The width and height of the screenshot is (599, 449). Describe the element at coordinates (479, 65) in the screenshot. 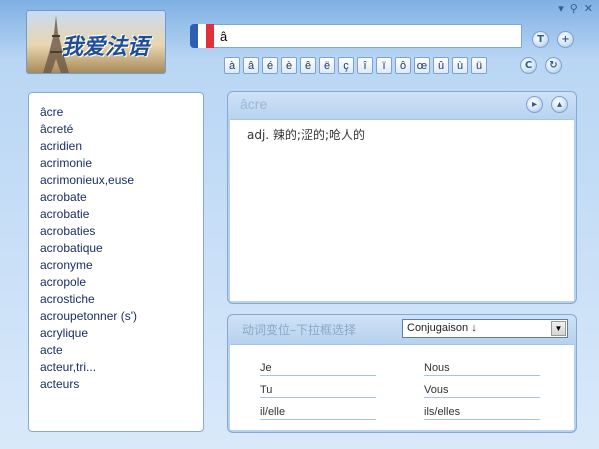

I see `accent-button: ü` at that location.